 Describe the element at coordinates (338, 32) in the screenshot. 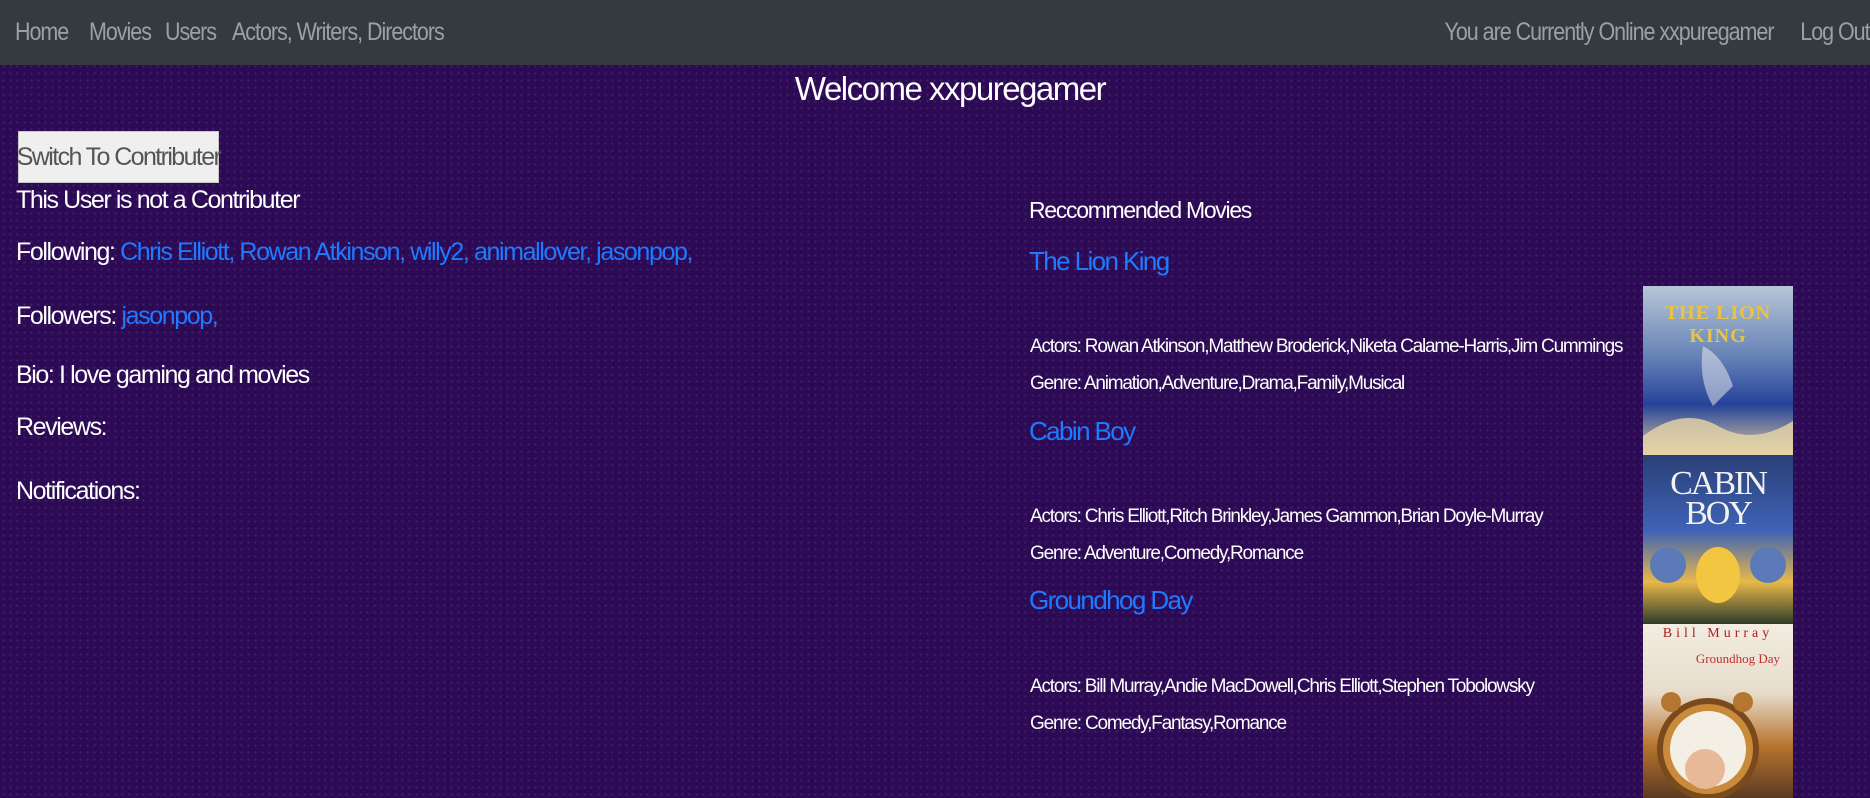

I see `nav-people-link: Actors, Writers, Directors` at that location.